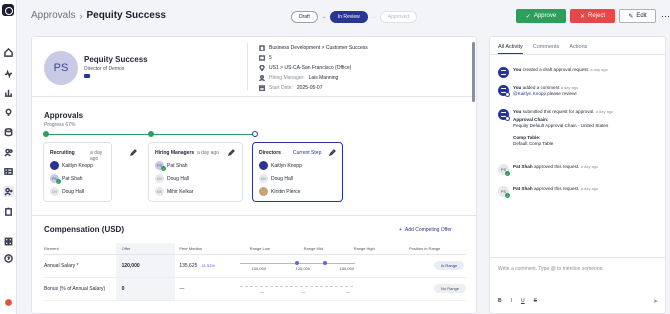 This screenshot has height=314, width=670. What do you see at coordinates (398, 17) in the screenshot?
I see `step-approved: Approved` at bounding box center [398, 17].